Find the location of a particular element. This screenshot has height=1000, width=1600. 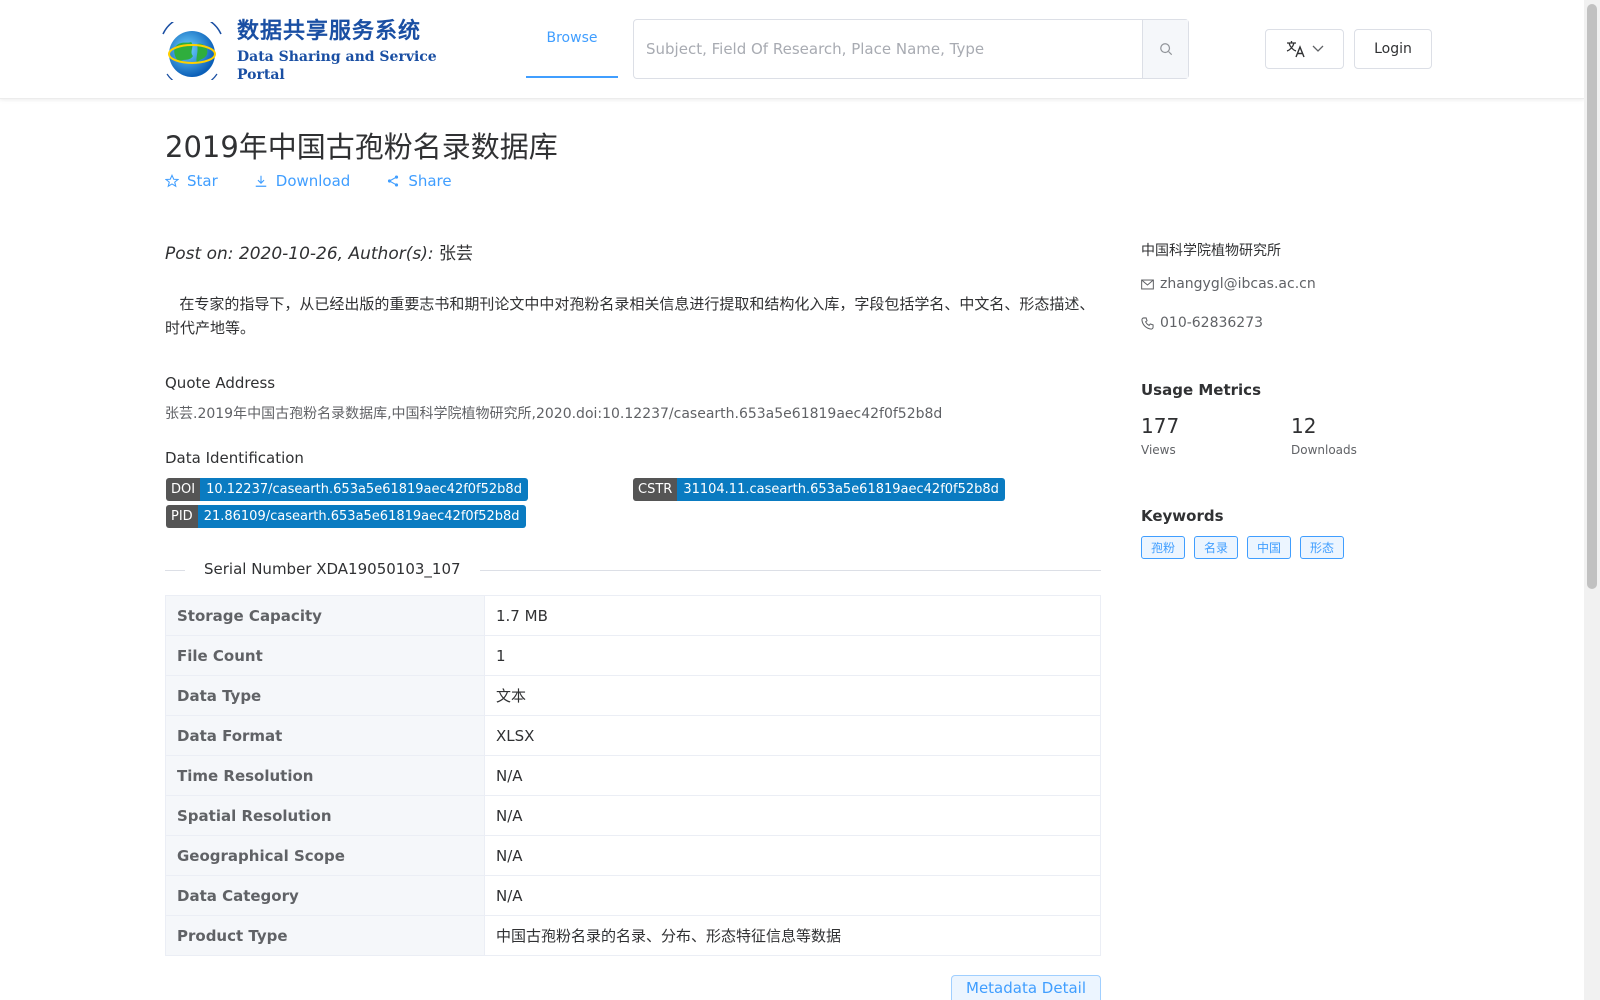

downloads-label: Downloads is located at coordinates (1324, 450).